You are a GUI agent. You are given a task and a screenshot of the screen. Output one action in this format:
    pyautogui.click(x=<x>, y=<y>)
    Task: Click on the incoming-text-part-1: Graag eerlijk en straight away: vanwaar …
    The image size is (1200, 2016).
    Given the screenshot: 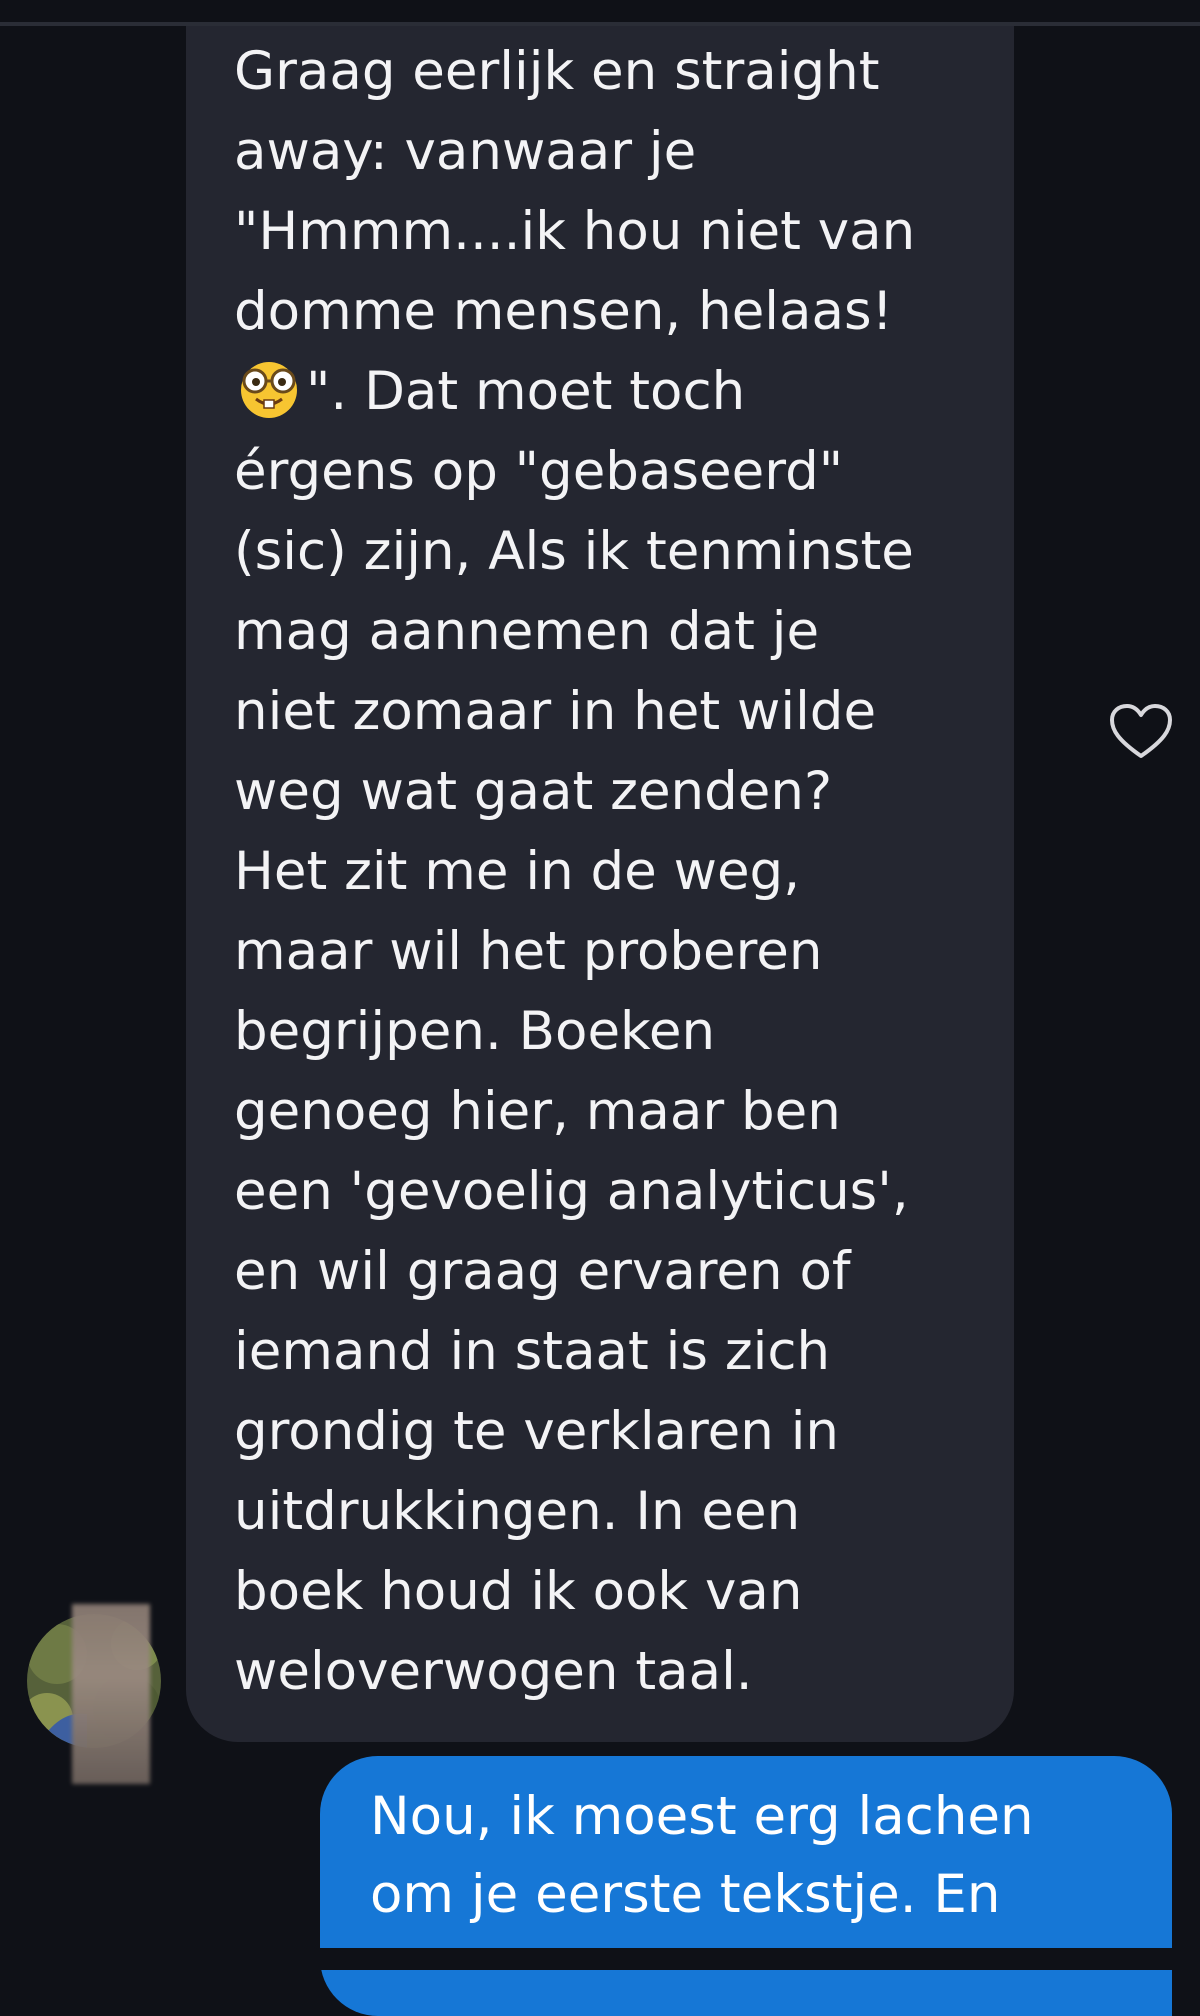 What is the action you would take?
    pyautogui.click(x=575, y=191)
    